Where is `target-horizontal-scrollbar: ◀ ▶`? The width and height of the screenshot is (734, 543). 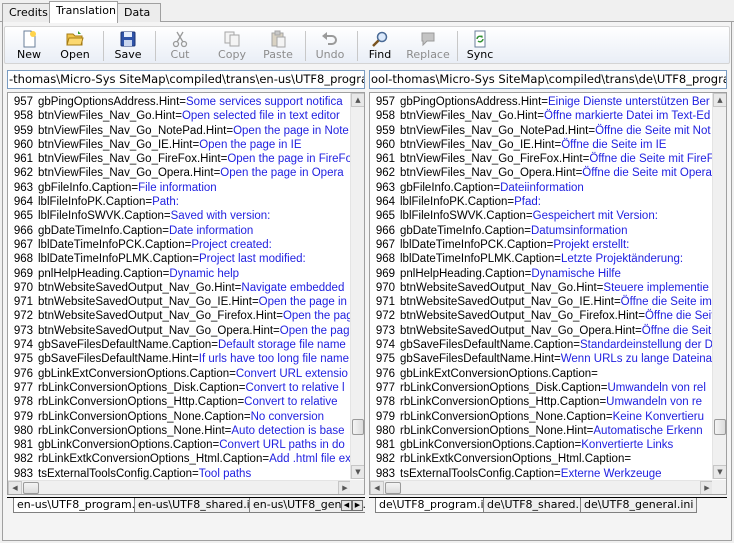 target-horizontal-scrollbar: ◀ ▶ is located at coordinates (542, 487).